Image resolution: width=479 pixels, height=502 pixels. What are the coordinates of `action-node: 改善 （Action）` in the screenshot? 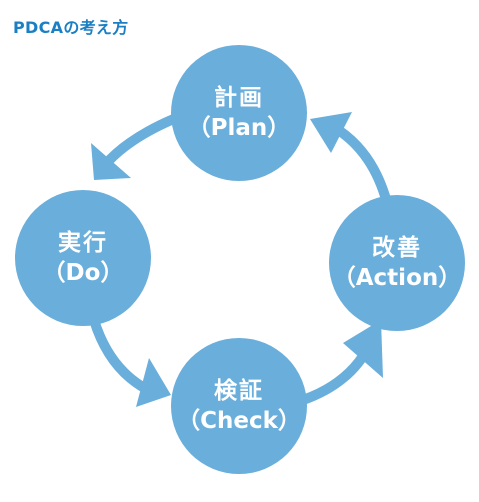 It's located at (397, 263).